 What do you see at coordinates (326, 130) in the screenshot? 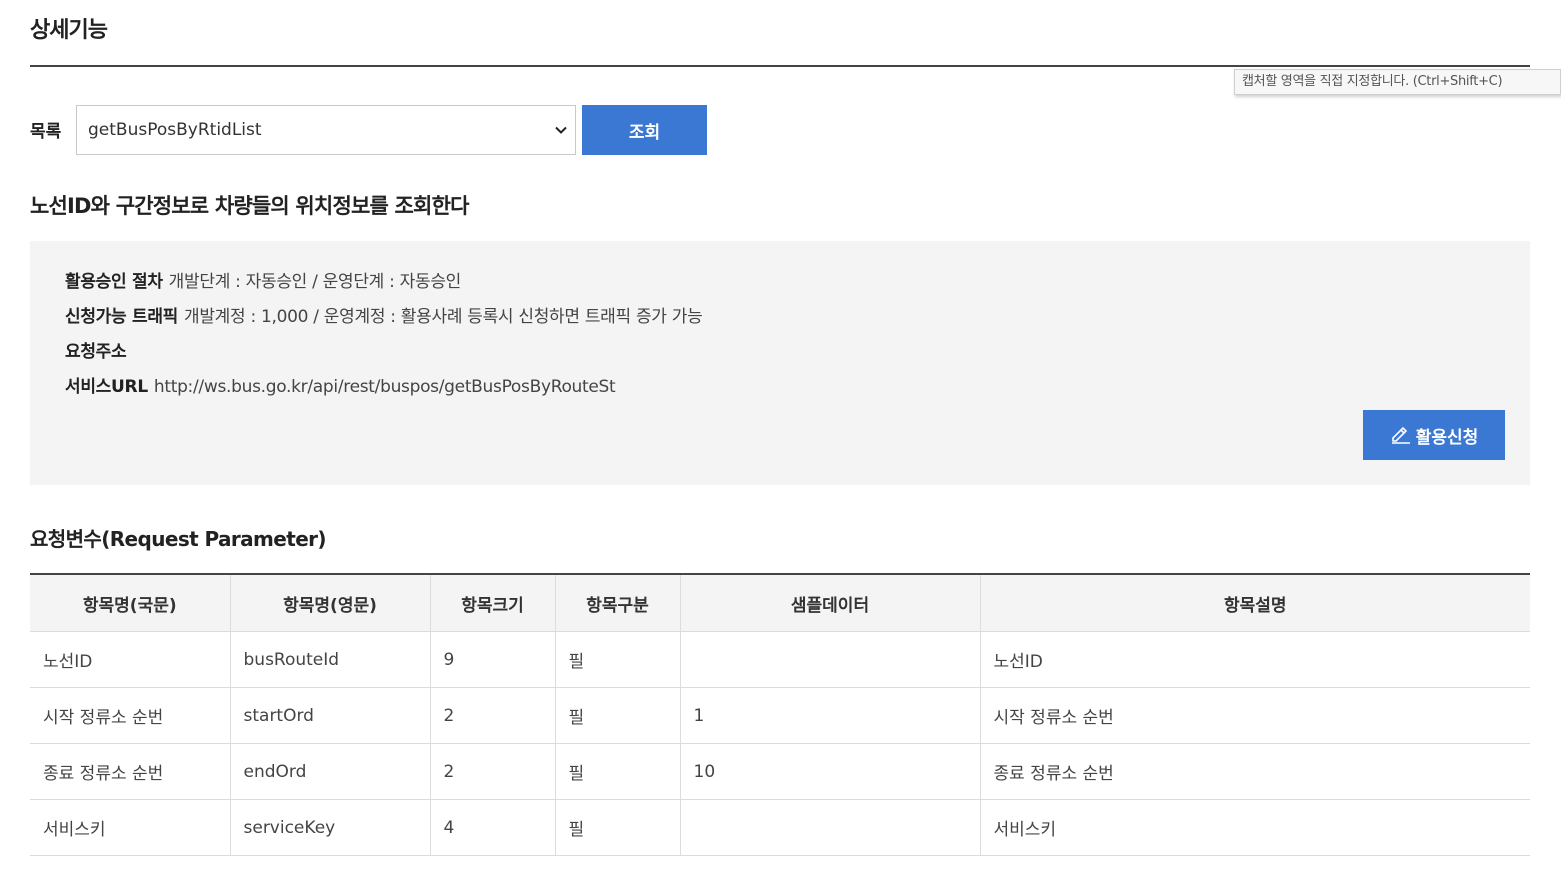
I see `operation-select: getBusPosByRtidList` at bounding box center [326, 130].